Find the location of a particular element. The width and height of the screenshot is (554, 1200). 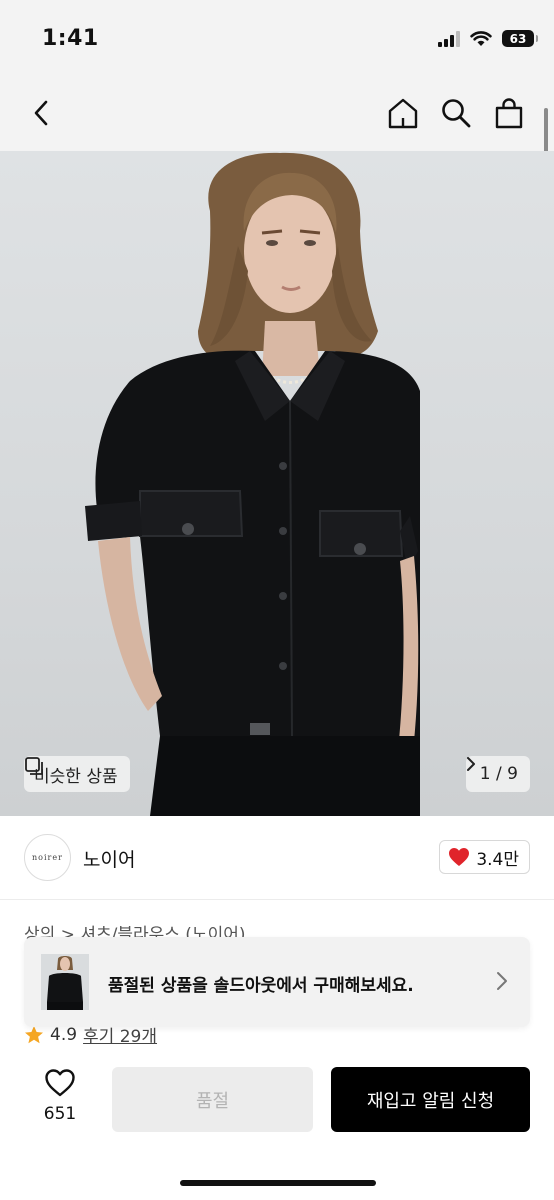

similar-products-button: 비슷한 상품 is located at coordinates (77, 774).